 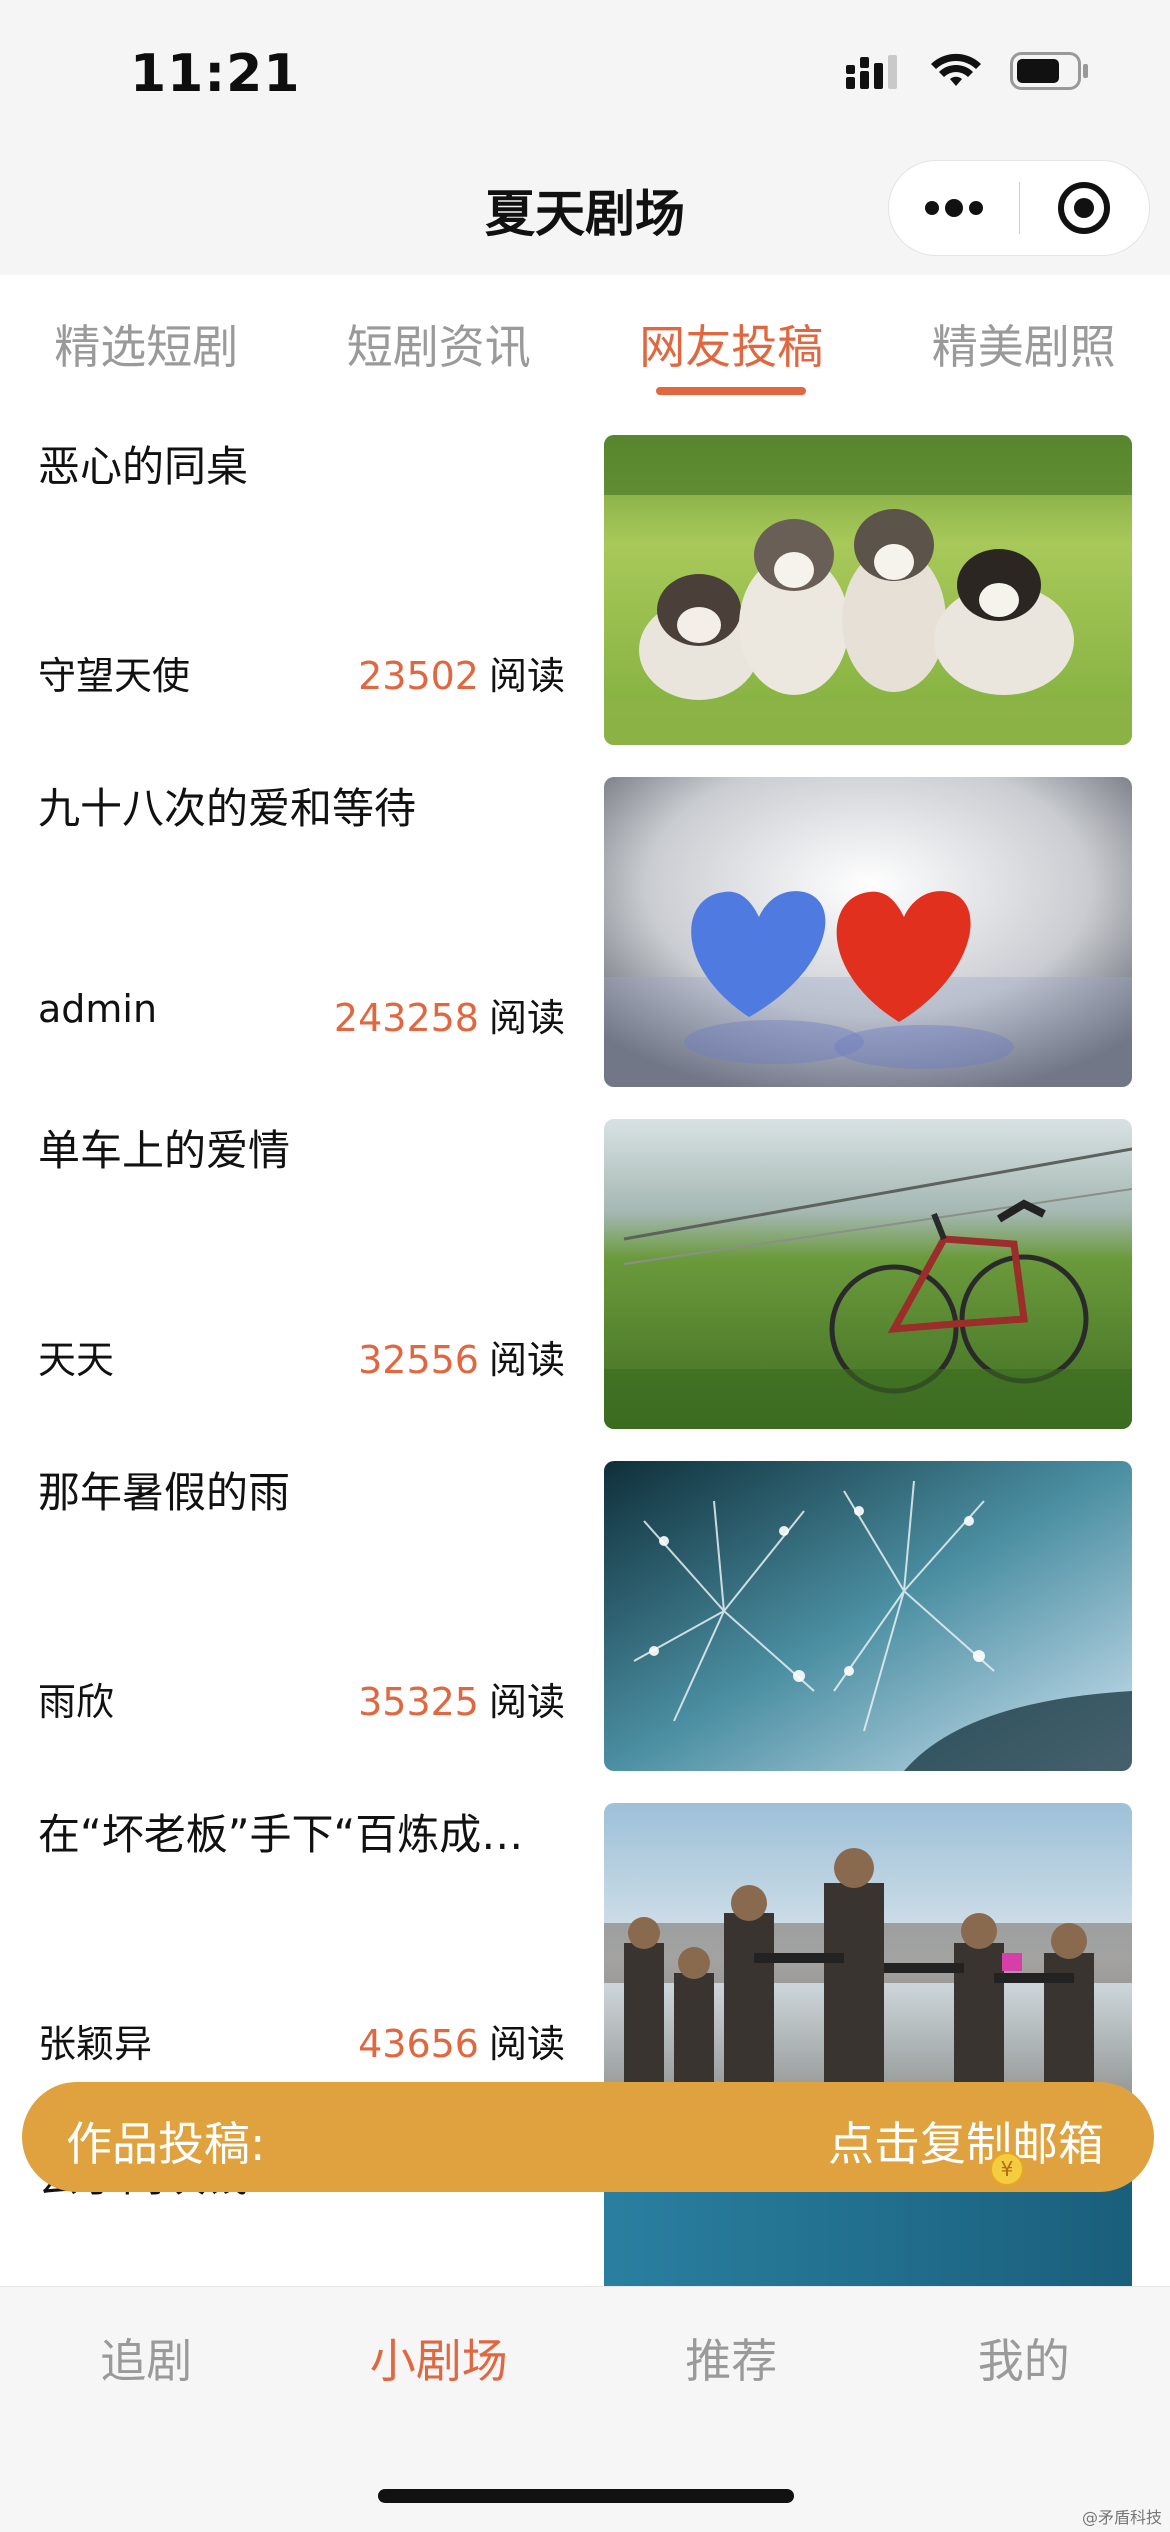 What do you see at coordinates (1121, 2517) in the screenshot?
I see `watermark: @矛盾科技` at bounding box center [1121, 2517].